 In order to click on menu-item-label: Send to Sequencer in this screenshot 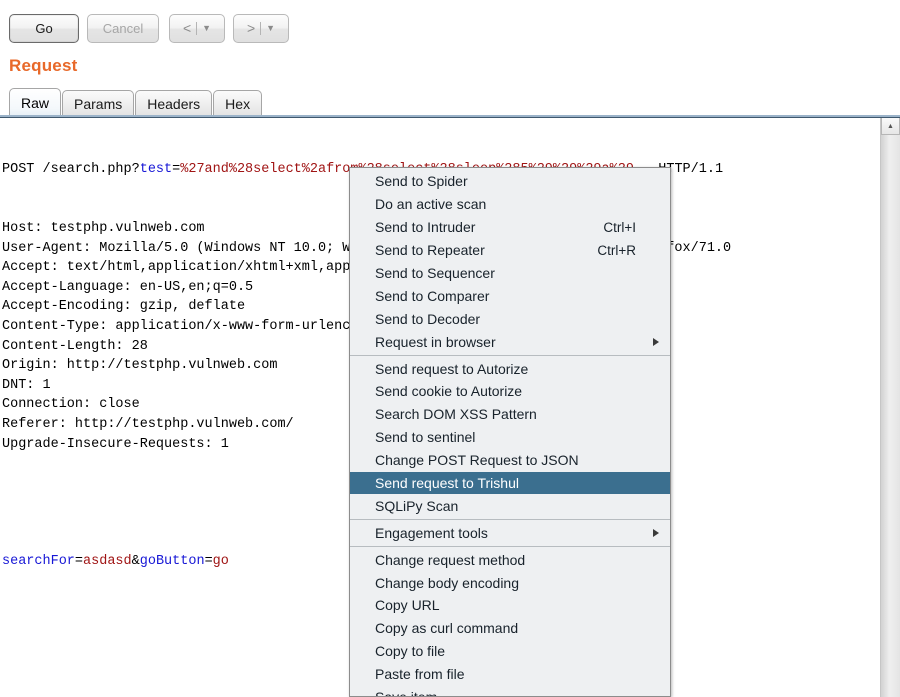, I will do `click(435, 273)`.